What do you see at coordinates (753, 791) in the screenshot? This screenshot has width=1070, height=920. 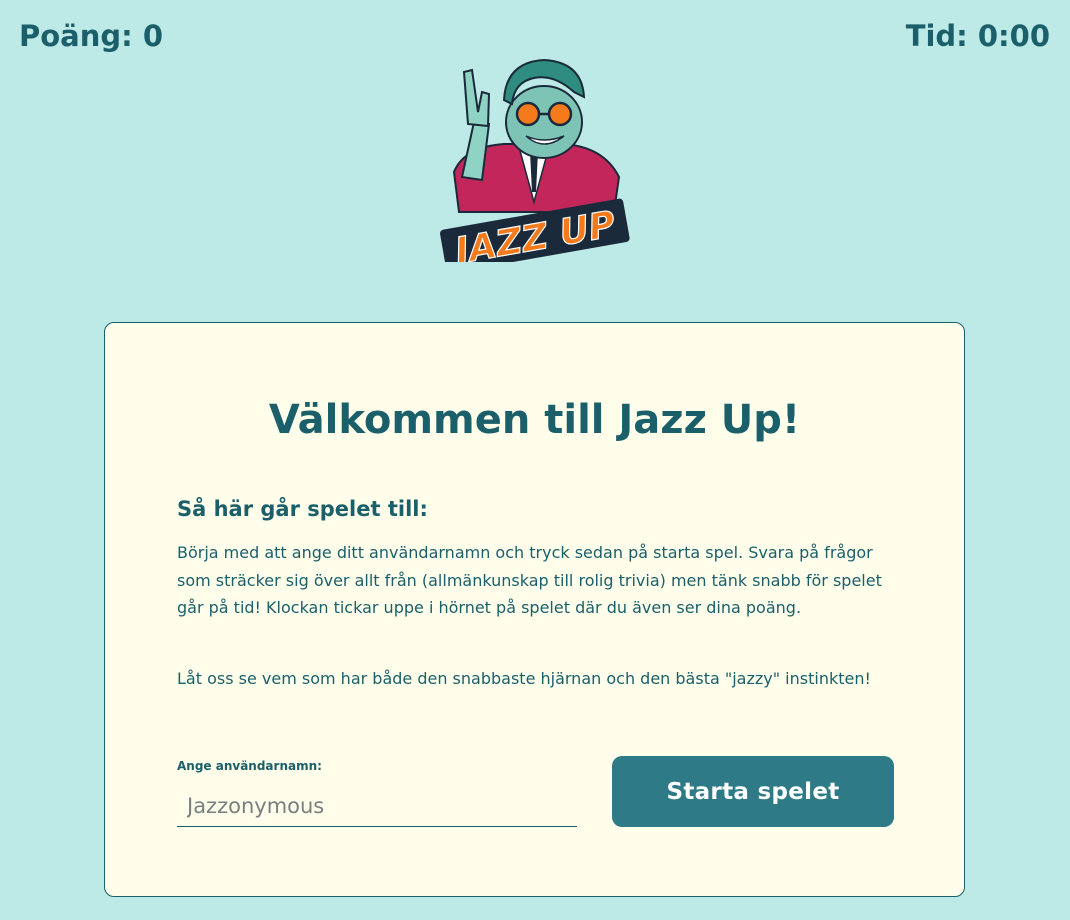 I see `start-game-button: Starta spelet` at bounding box center [753, 791].